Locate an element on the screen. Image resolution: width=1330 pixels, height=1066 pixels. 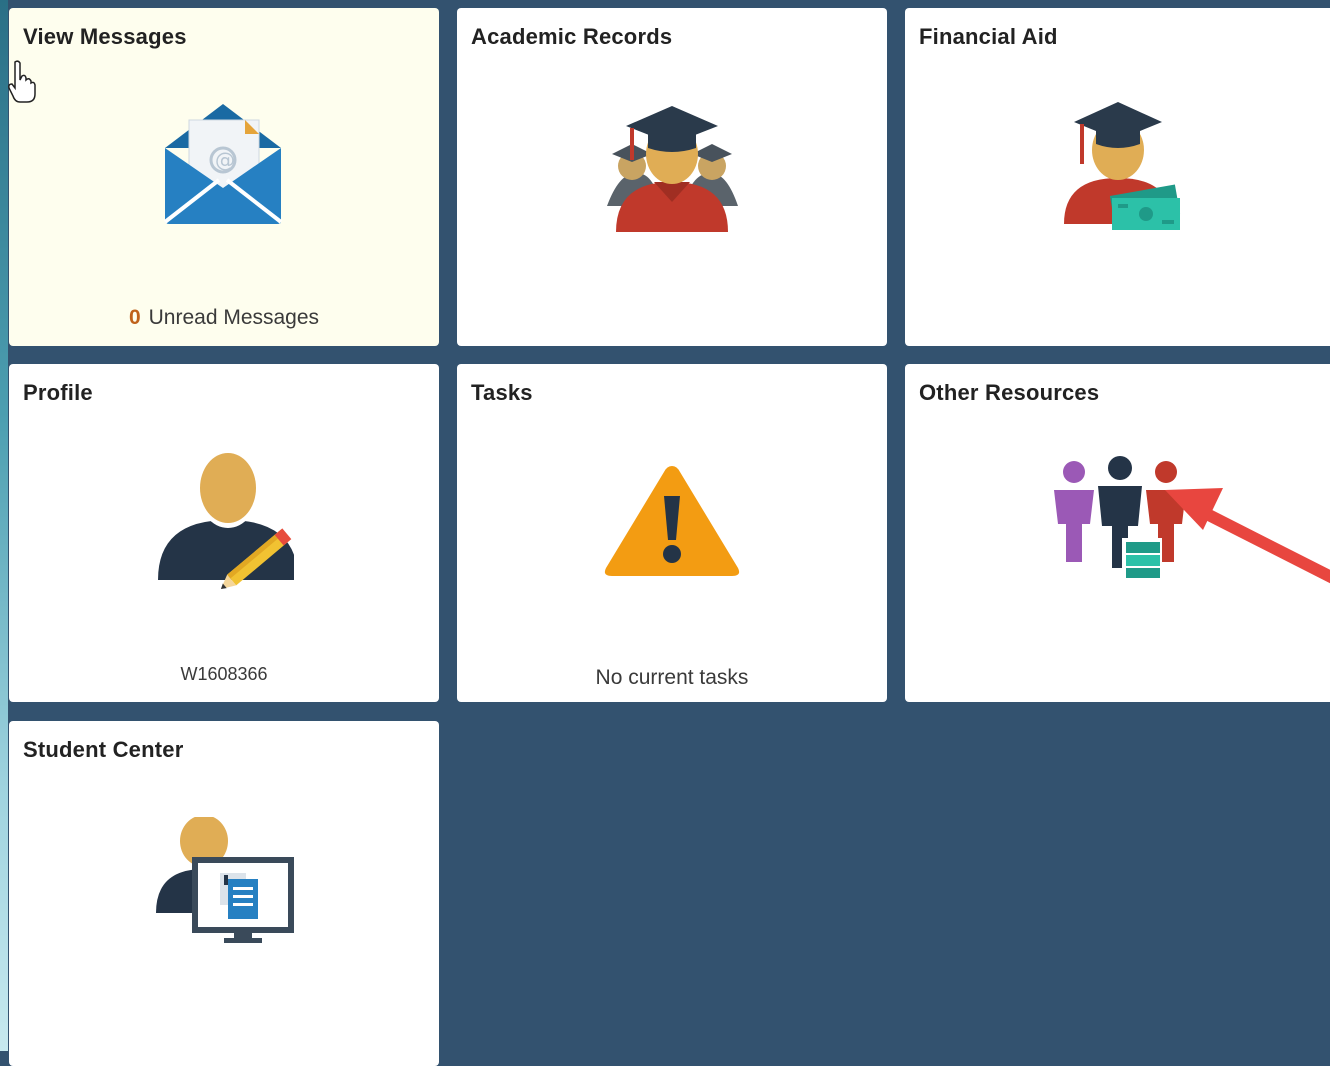
user-edit-icon is located at coordinates (226, 522).